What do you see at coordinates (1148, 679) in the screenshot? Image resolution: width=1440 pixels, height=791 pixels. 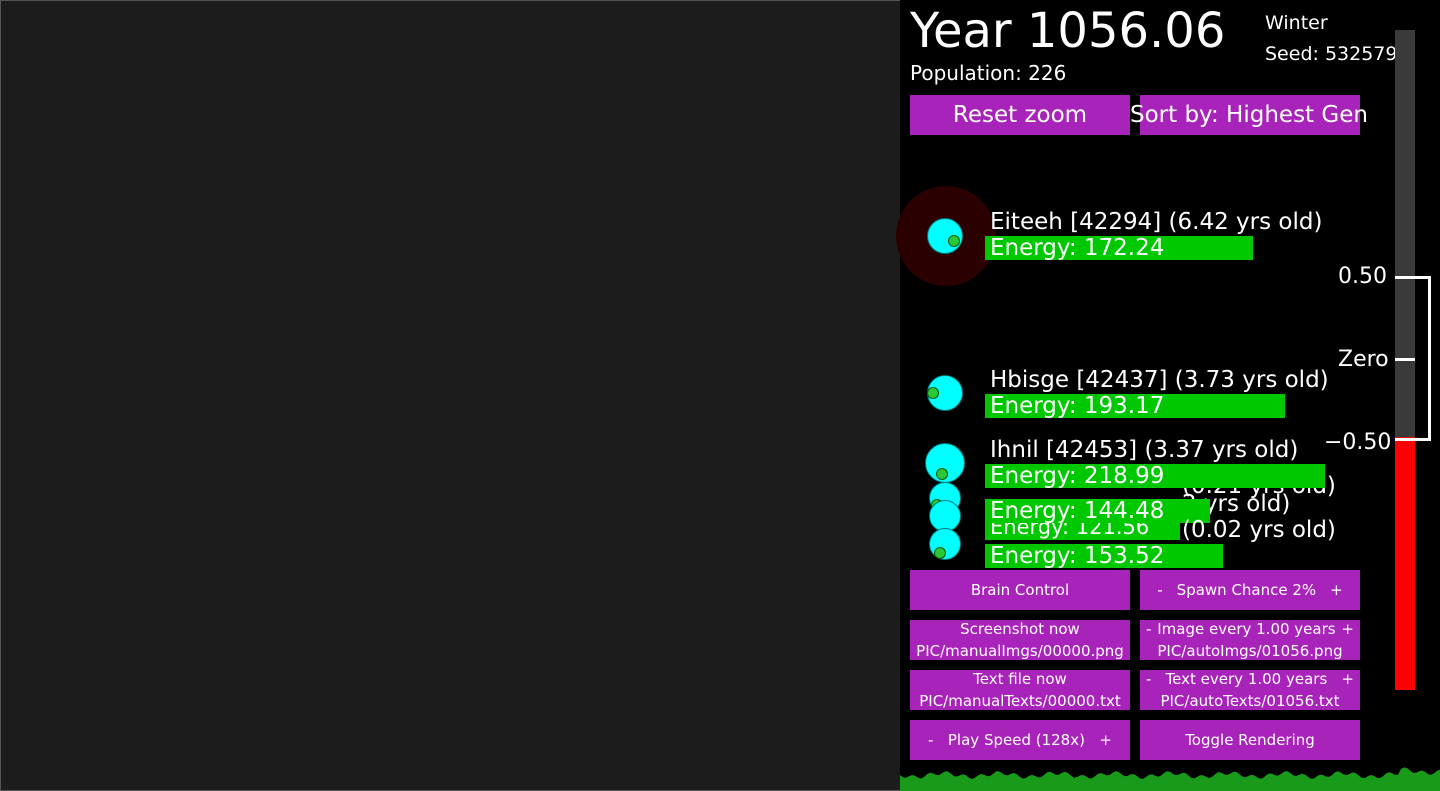 I see `text-interval-decrease-button: -` at bounding box center [1148, 679].